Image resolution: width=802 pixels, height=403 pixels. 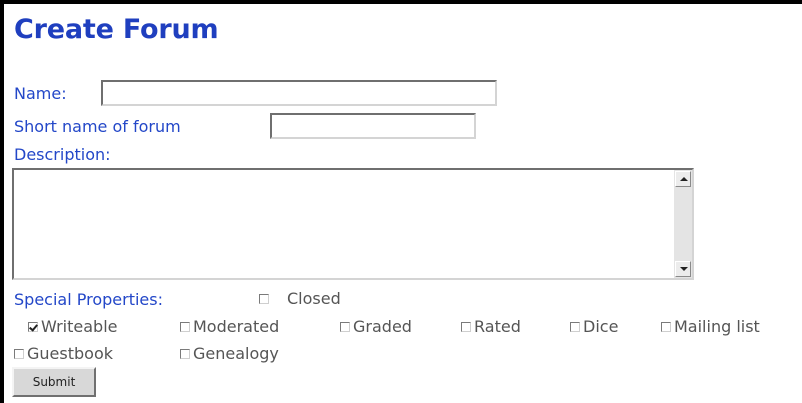 What do you see at coordinates (185, 327) in the screenshot?
I see `moderated-checkbox` at bounding box center [185, 327].